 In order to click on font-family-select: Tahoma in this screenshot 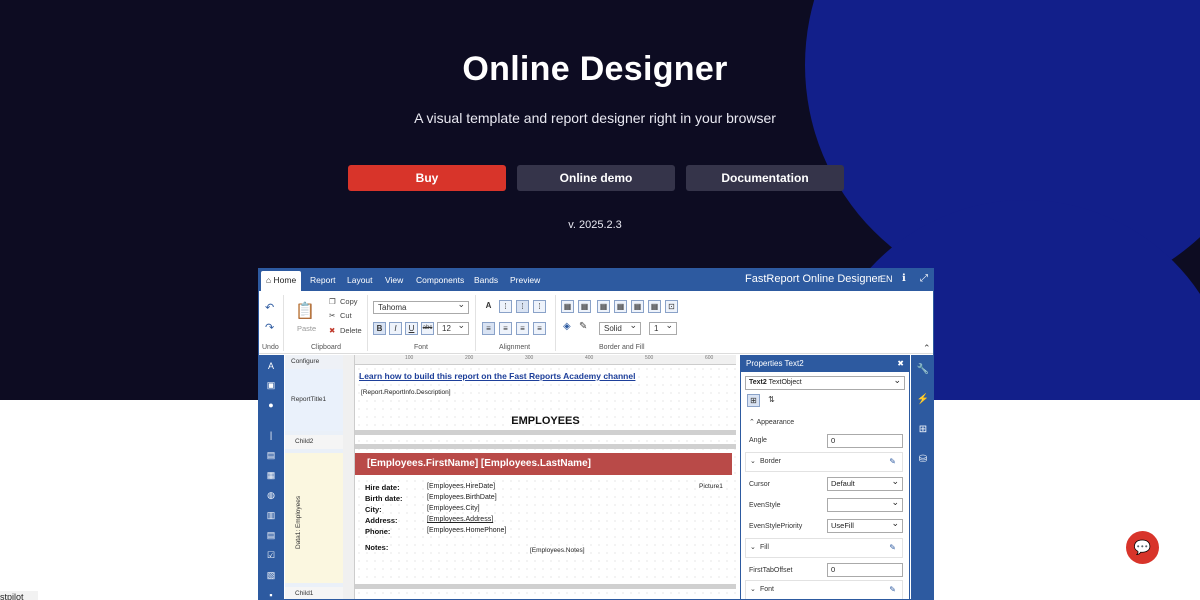, I will do `click(421, 306)`.